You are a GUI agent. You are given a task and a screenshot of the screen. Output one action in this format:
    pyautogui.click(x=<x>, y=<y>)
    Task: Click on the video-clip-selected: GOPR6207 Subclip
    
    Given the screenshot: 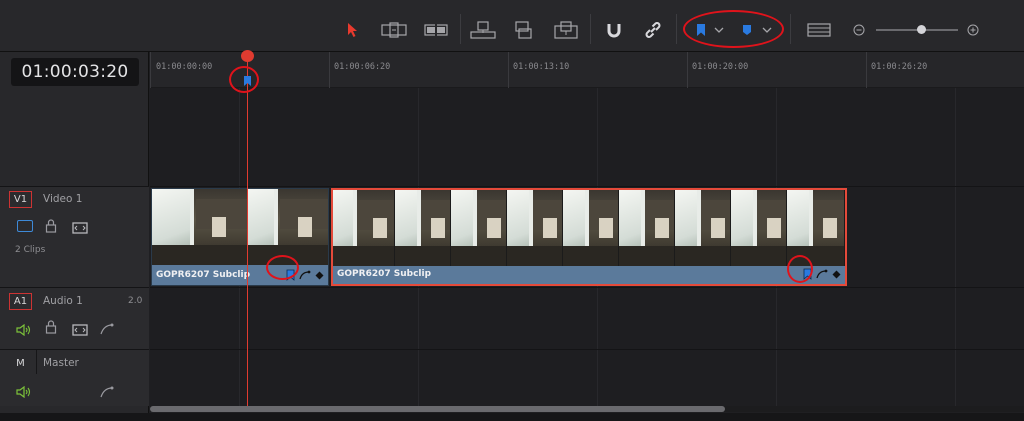 What is the action you would take?
    pyautogui.click(x=589, y=237)
    